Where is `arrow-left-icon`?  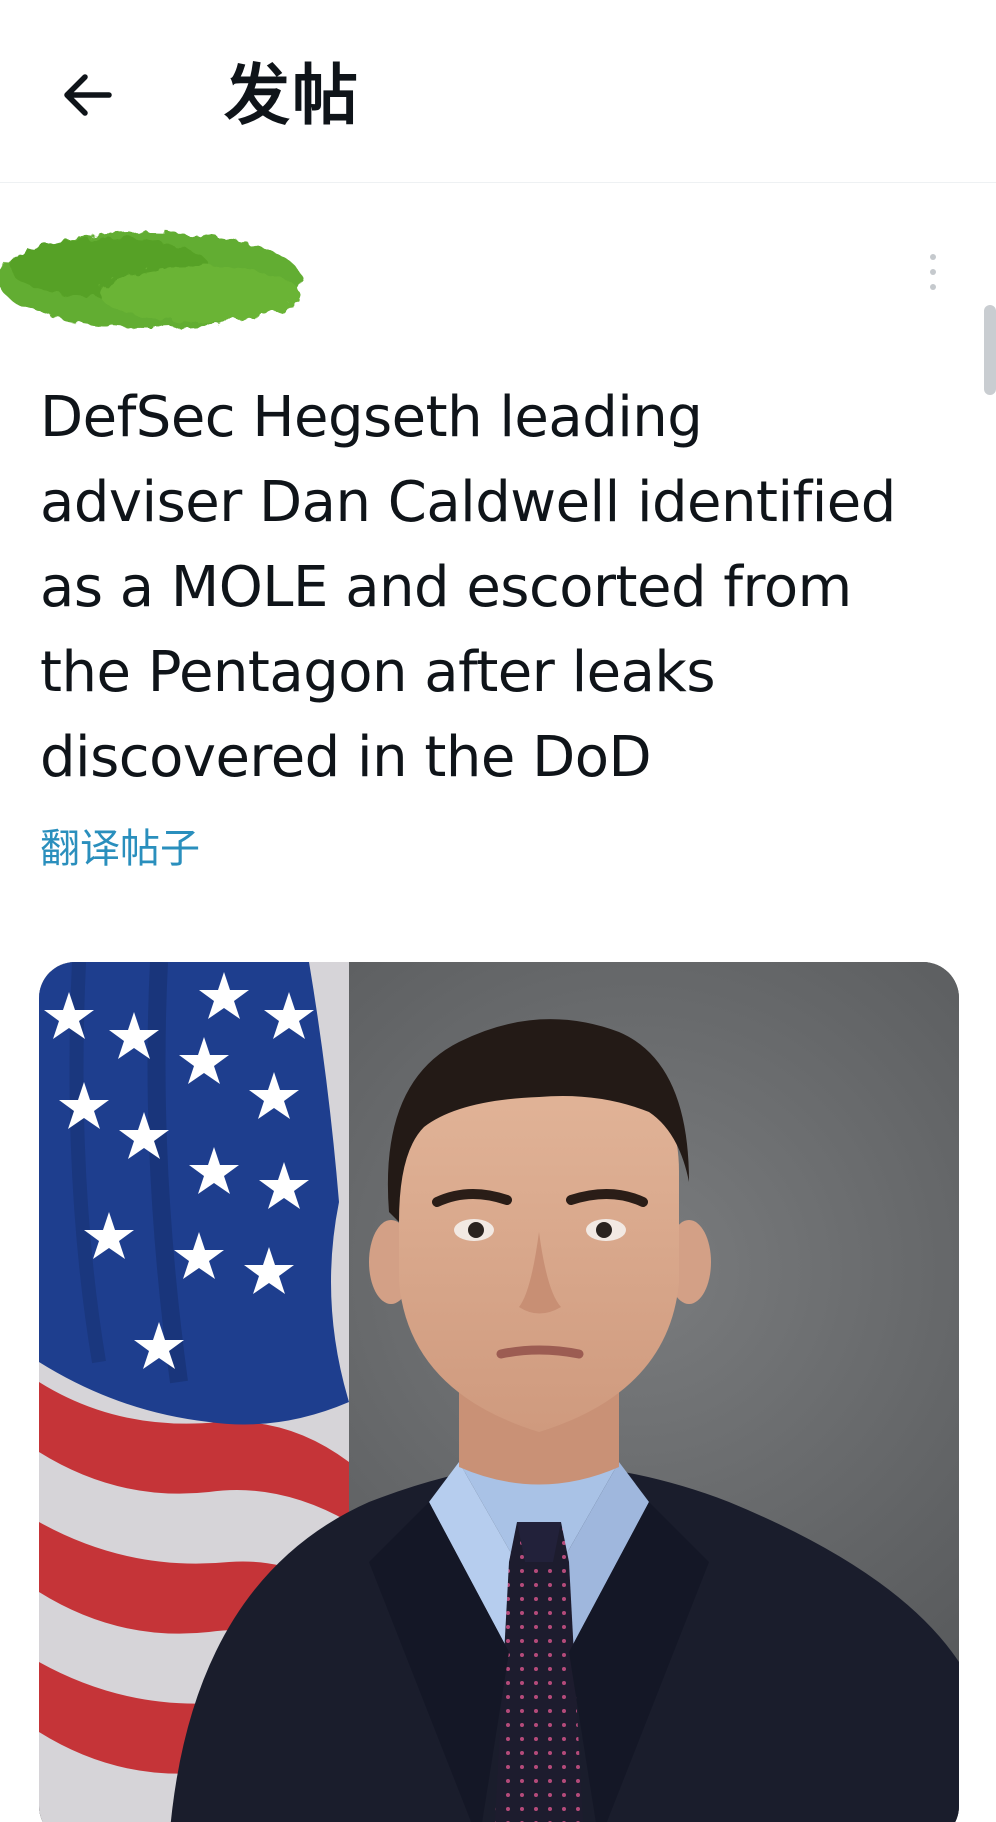 arrow-left-icon is located at coordinates (88, 95).